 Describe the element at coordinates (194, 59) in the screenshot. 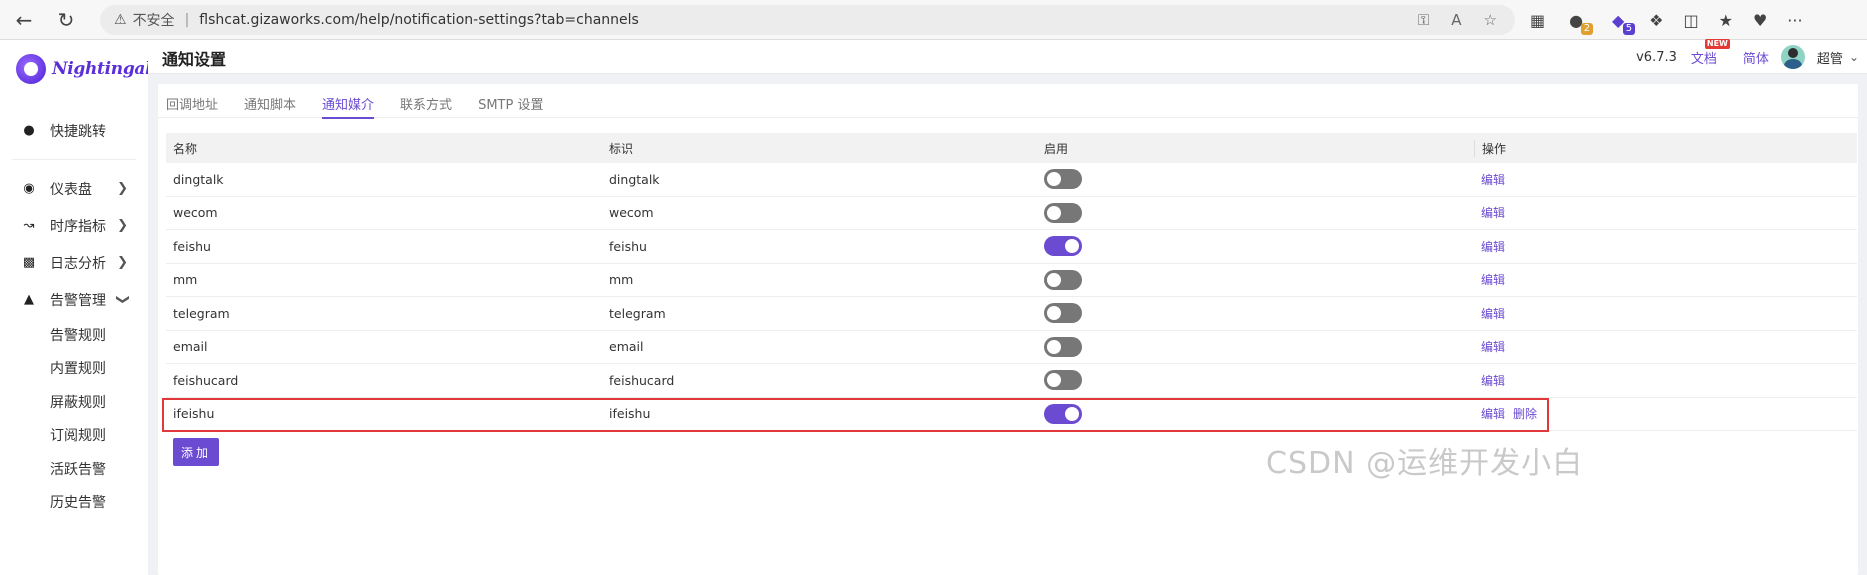

I see `page-title: 通知设置` at that location.